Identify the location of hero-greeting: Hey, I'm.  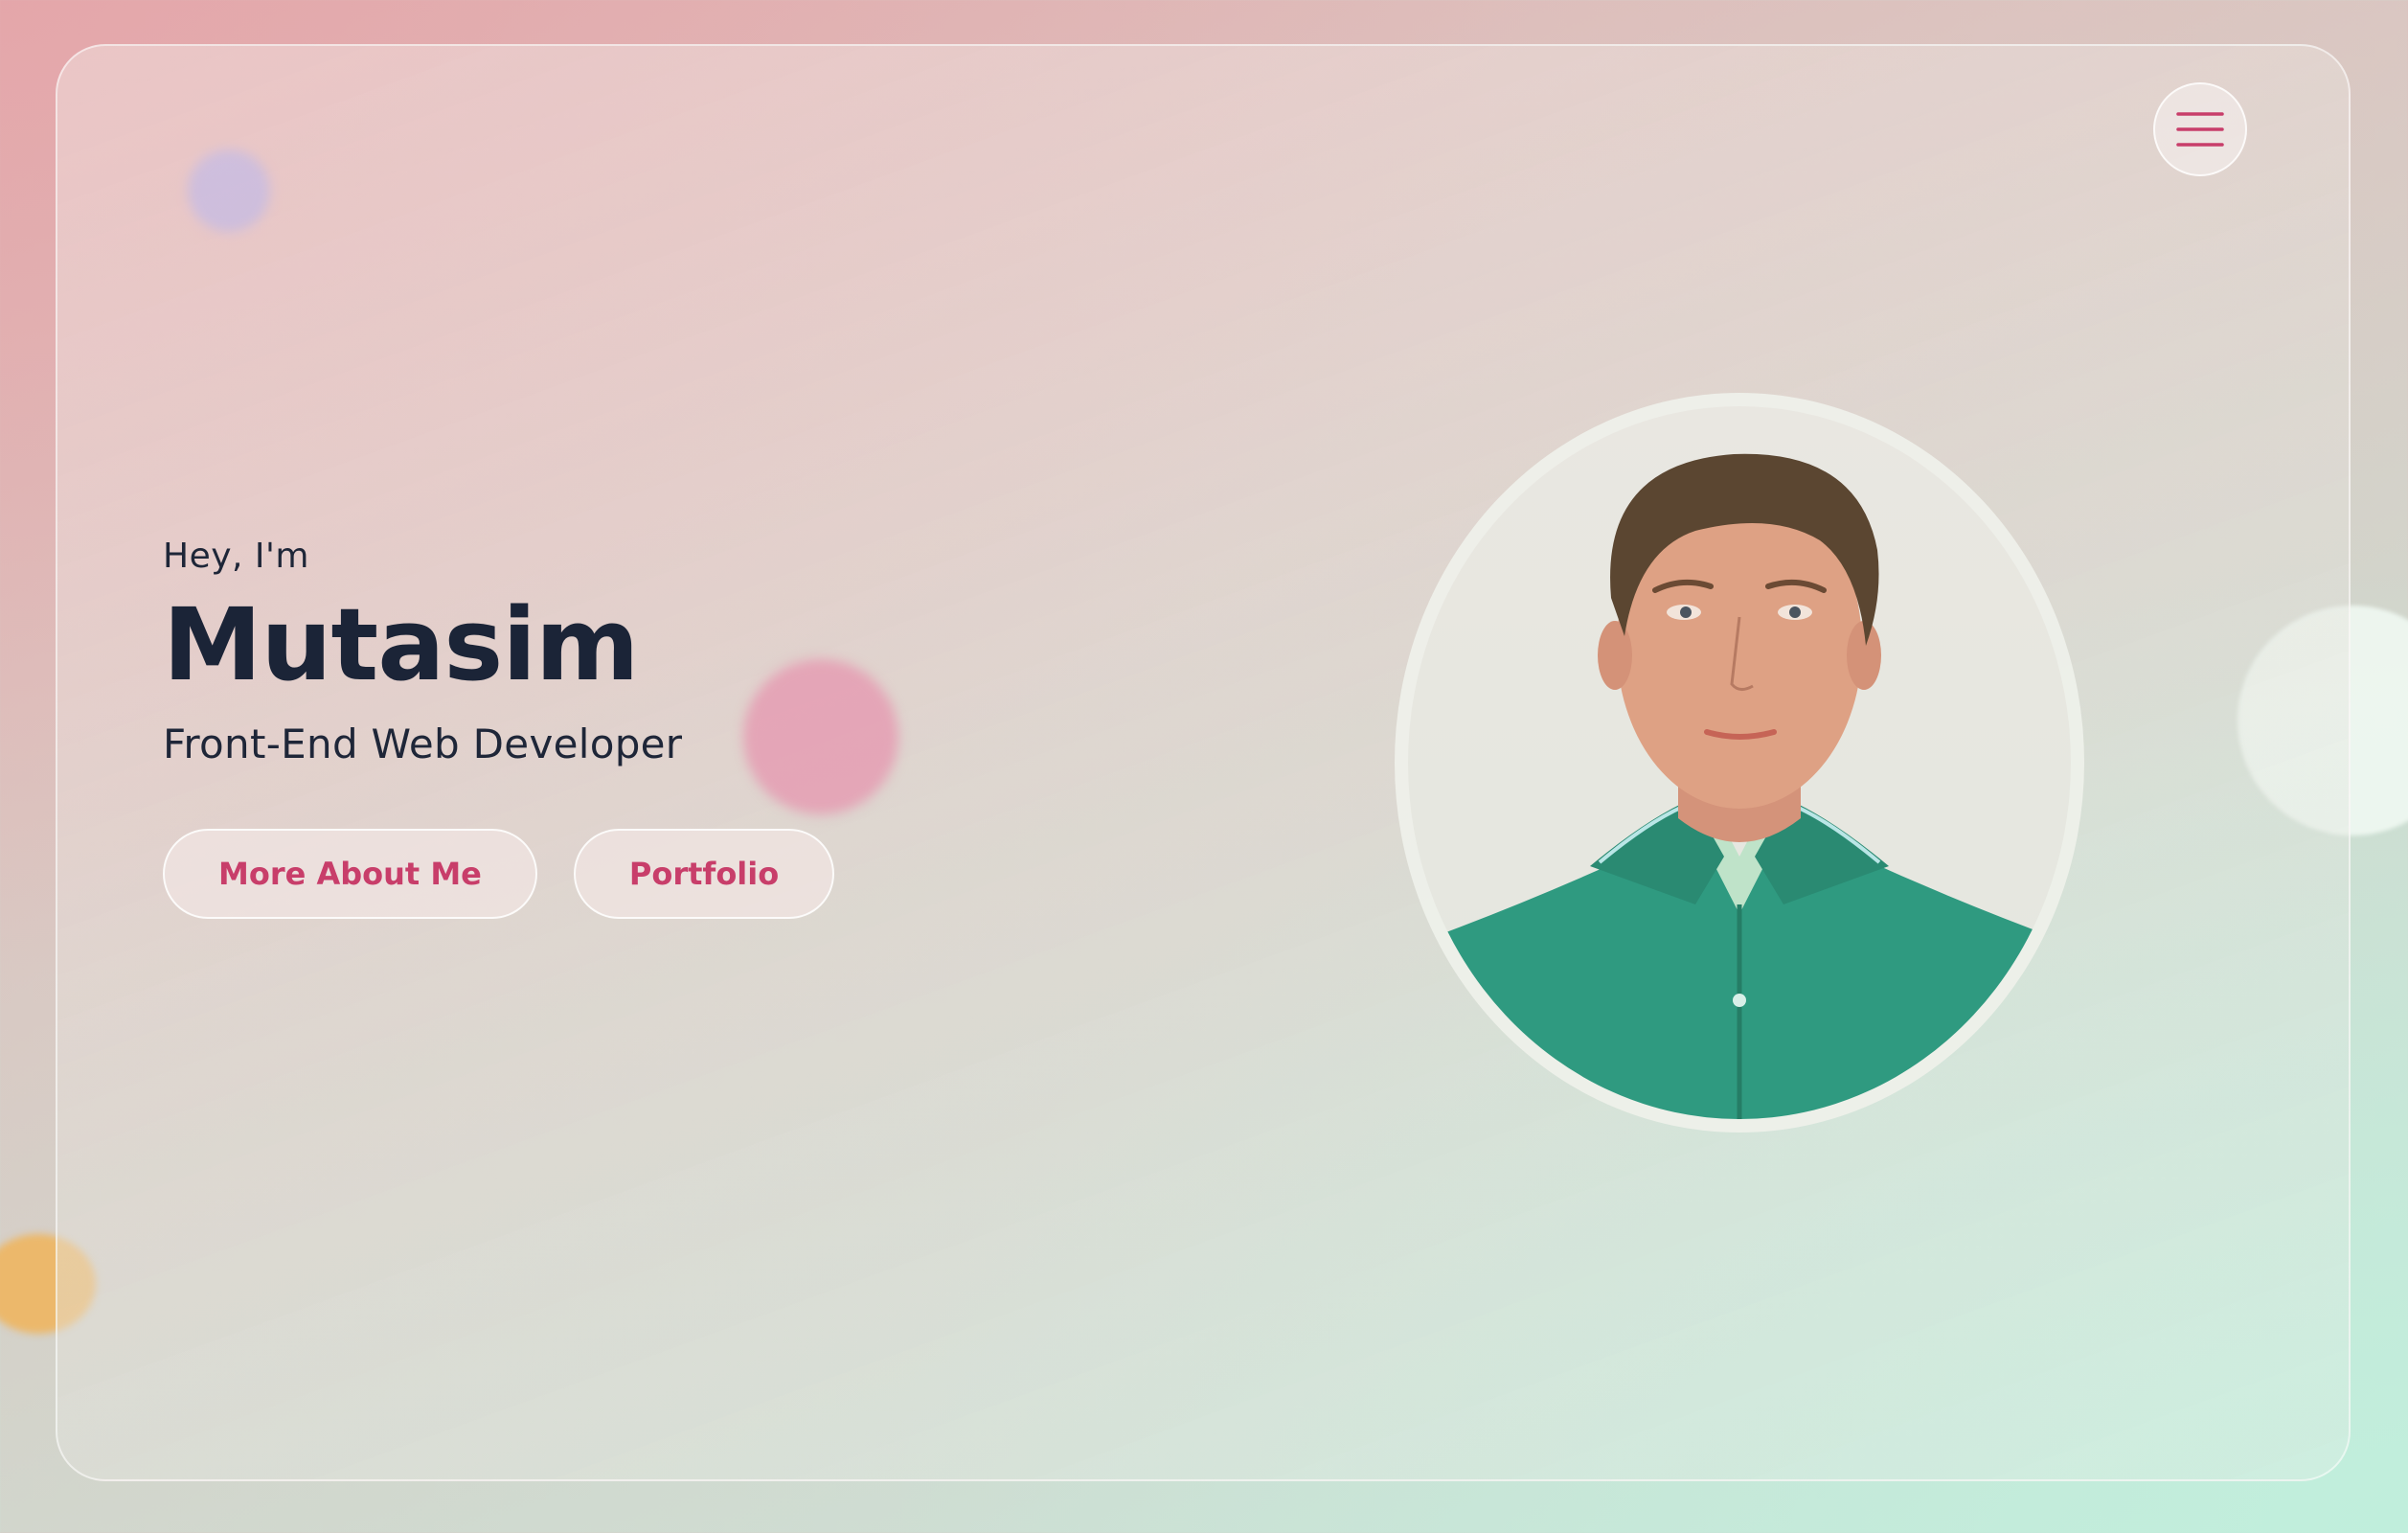
(236, 556).